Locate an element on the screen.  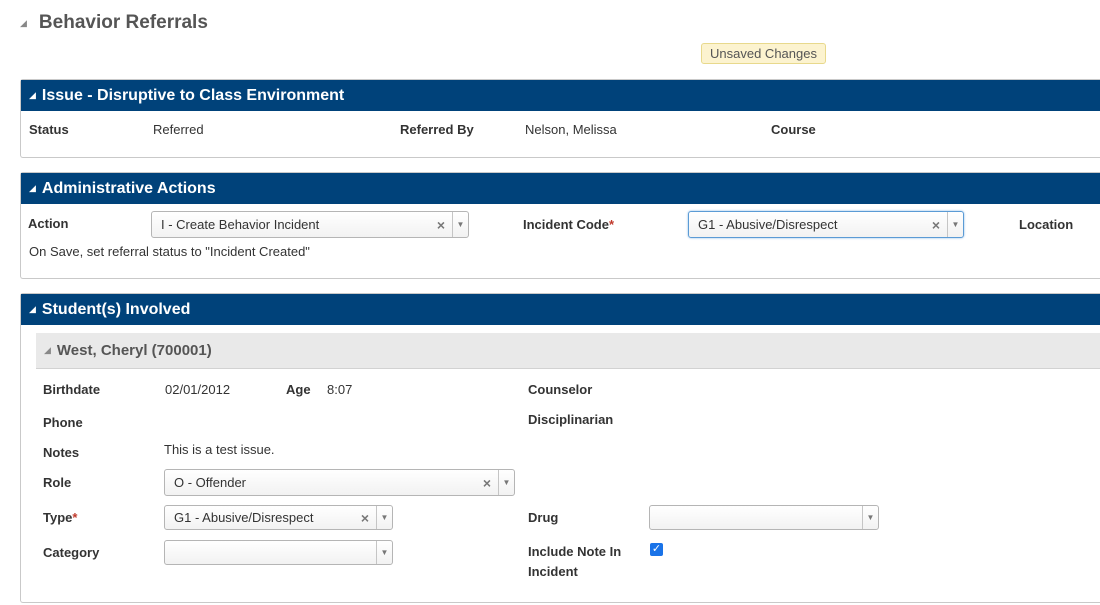
student-name: West, Cheryl (700001) is located at coordinates (134, 350).